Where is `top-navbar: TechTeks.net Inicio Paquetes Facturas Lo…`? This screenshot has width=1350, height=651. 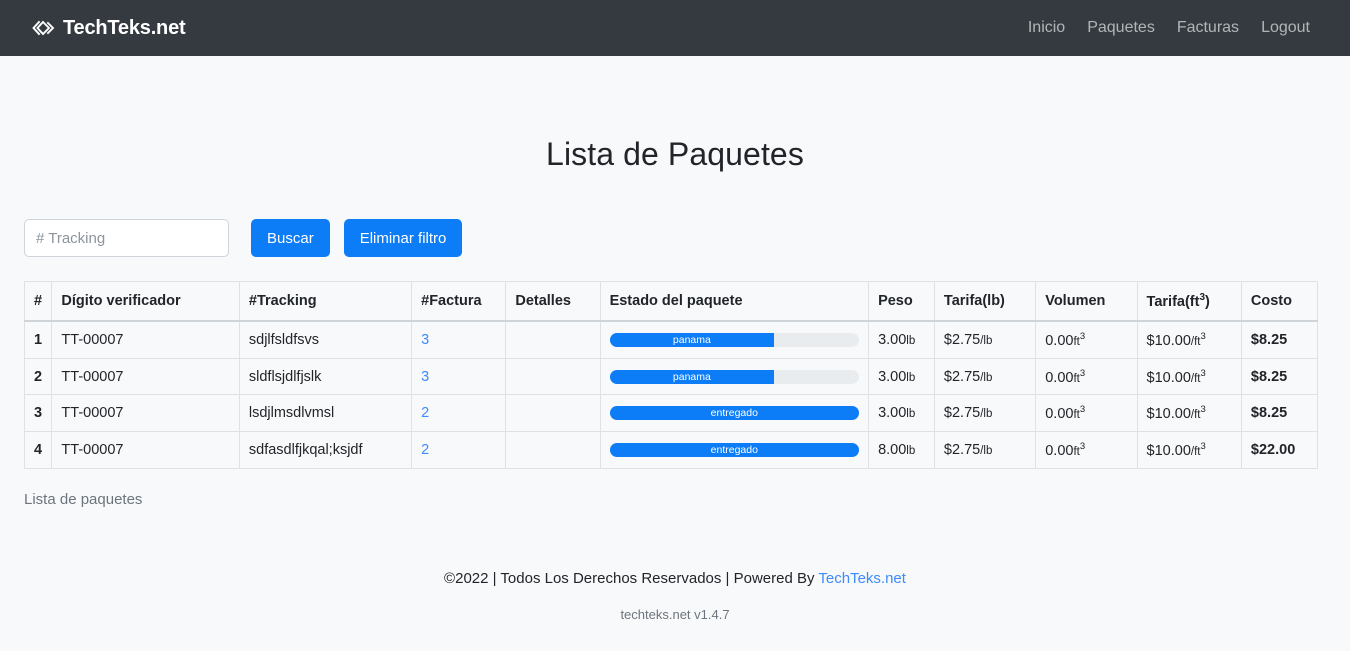
top-navbar: TechTeks.net Inicio Paquetes Facturas Lo… is located at coordinates (675, 28).